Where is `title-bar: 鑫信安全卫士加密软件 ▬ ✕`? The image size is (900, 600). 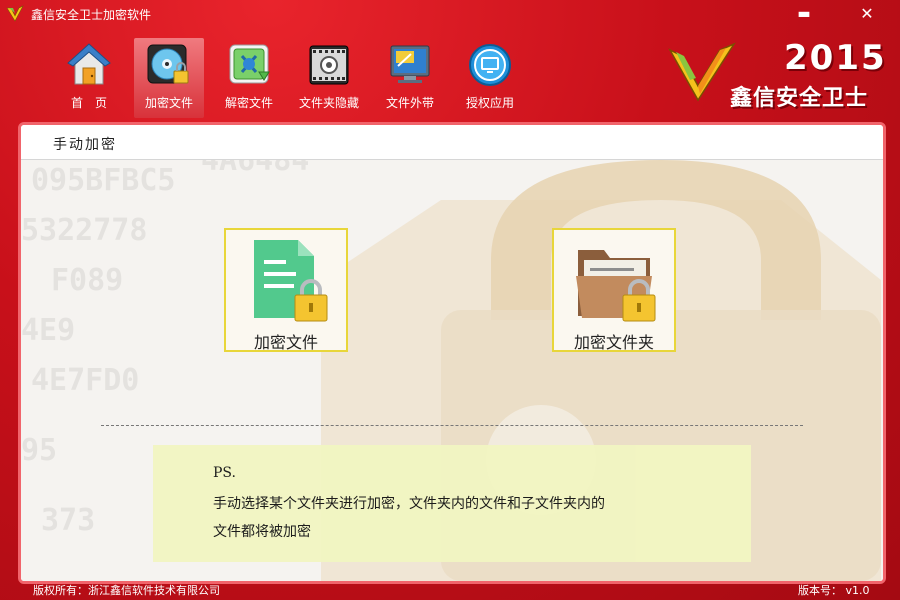
title-bar: 鑫信安全卫士加密软件 ▬ ✕ is located at coordinates (450, 15).